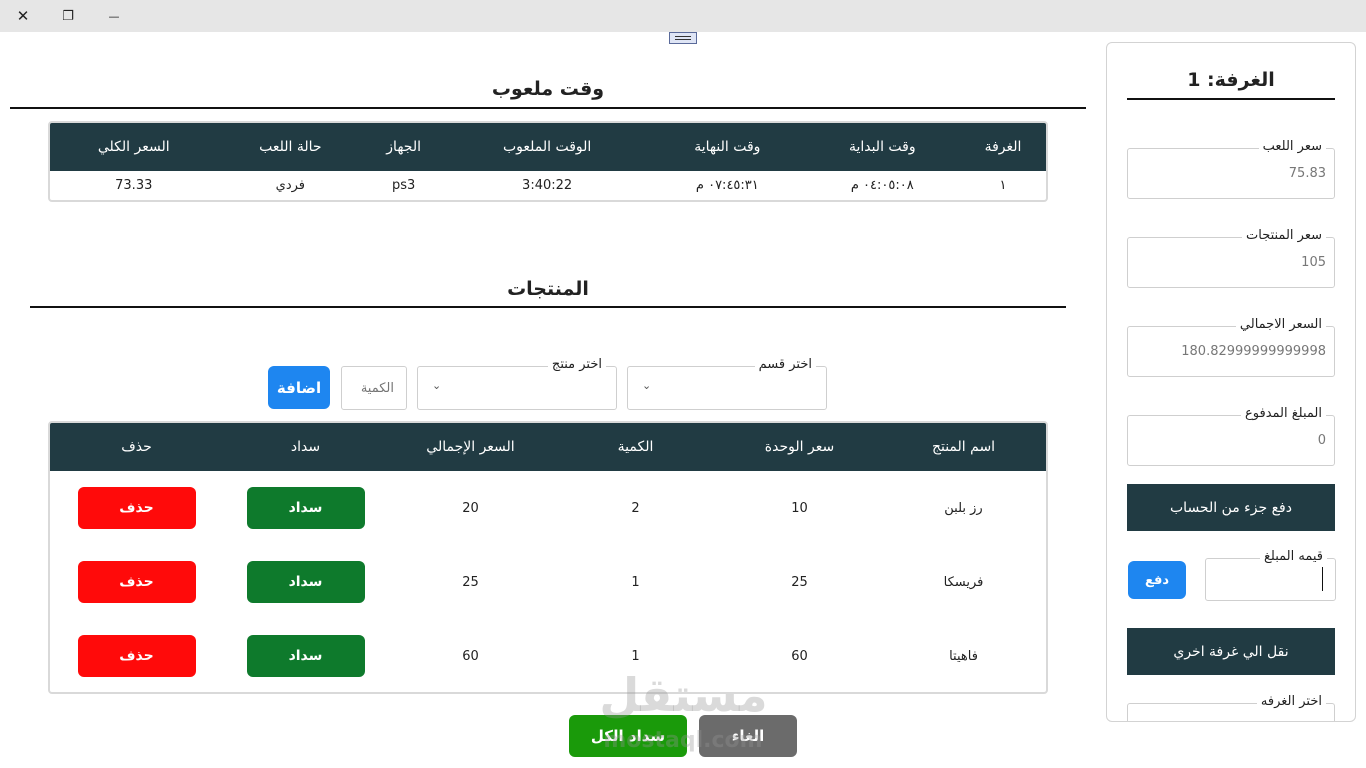 The image size is (1366, 768). Describe the element at coordinates (963, 508) in the screenshot. I see `cell-product-name: رز بلبن` at that location.